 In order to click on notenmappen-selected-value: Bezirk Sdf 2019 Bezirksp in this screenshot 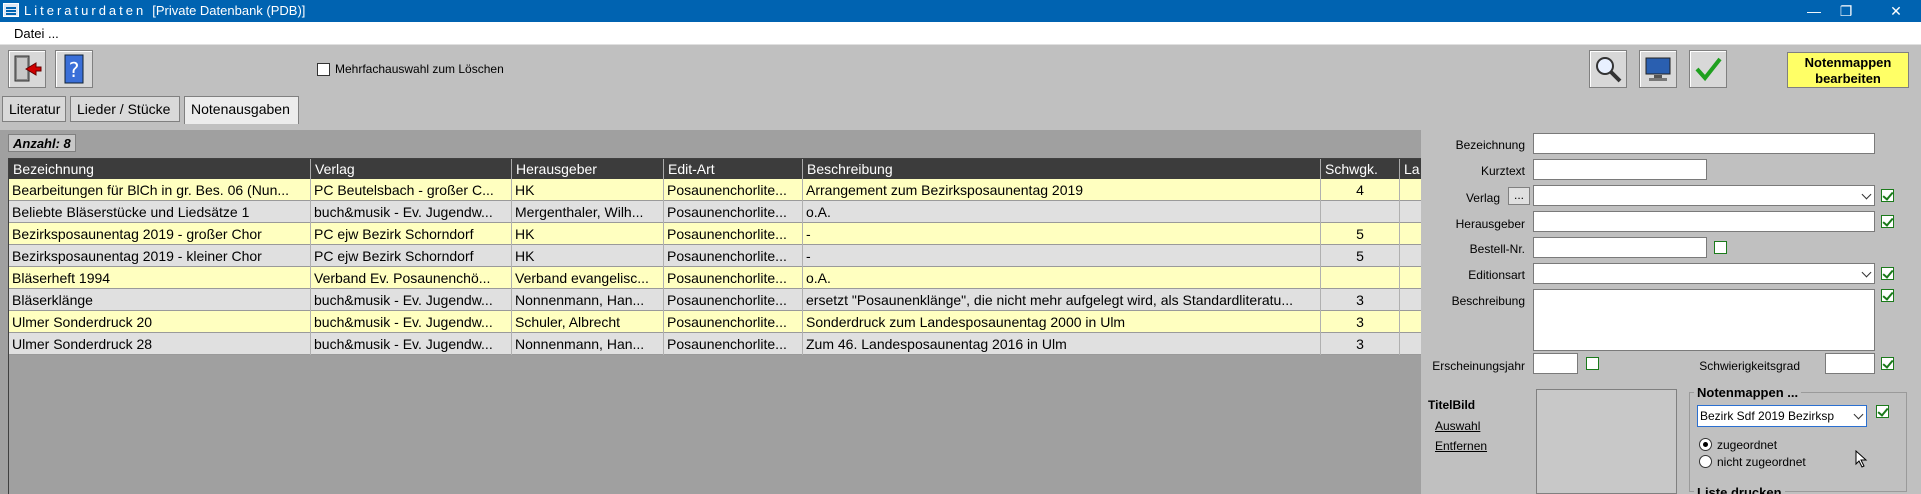, I will do `click(1767, 416)`.